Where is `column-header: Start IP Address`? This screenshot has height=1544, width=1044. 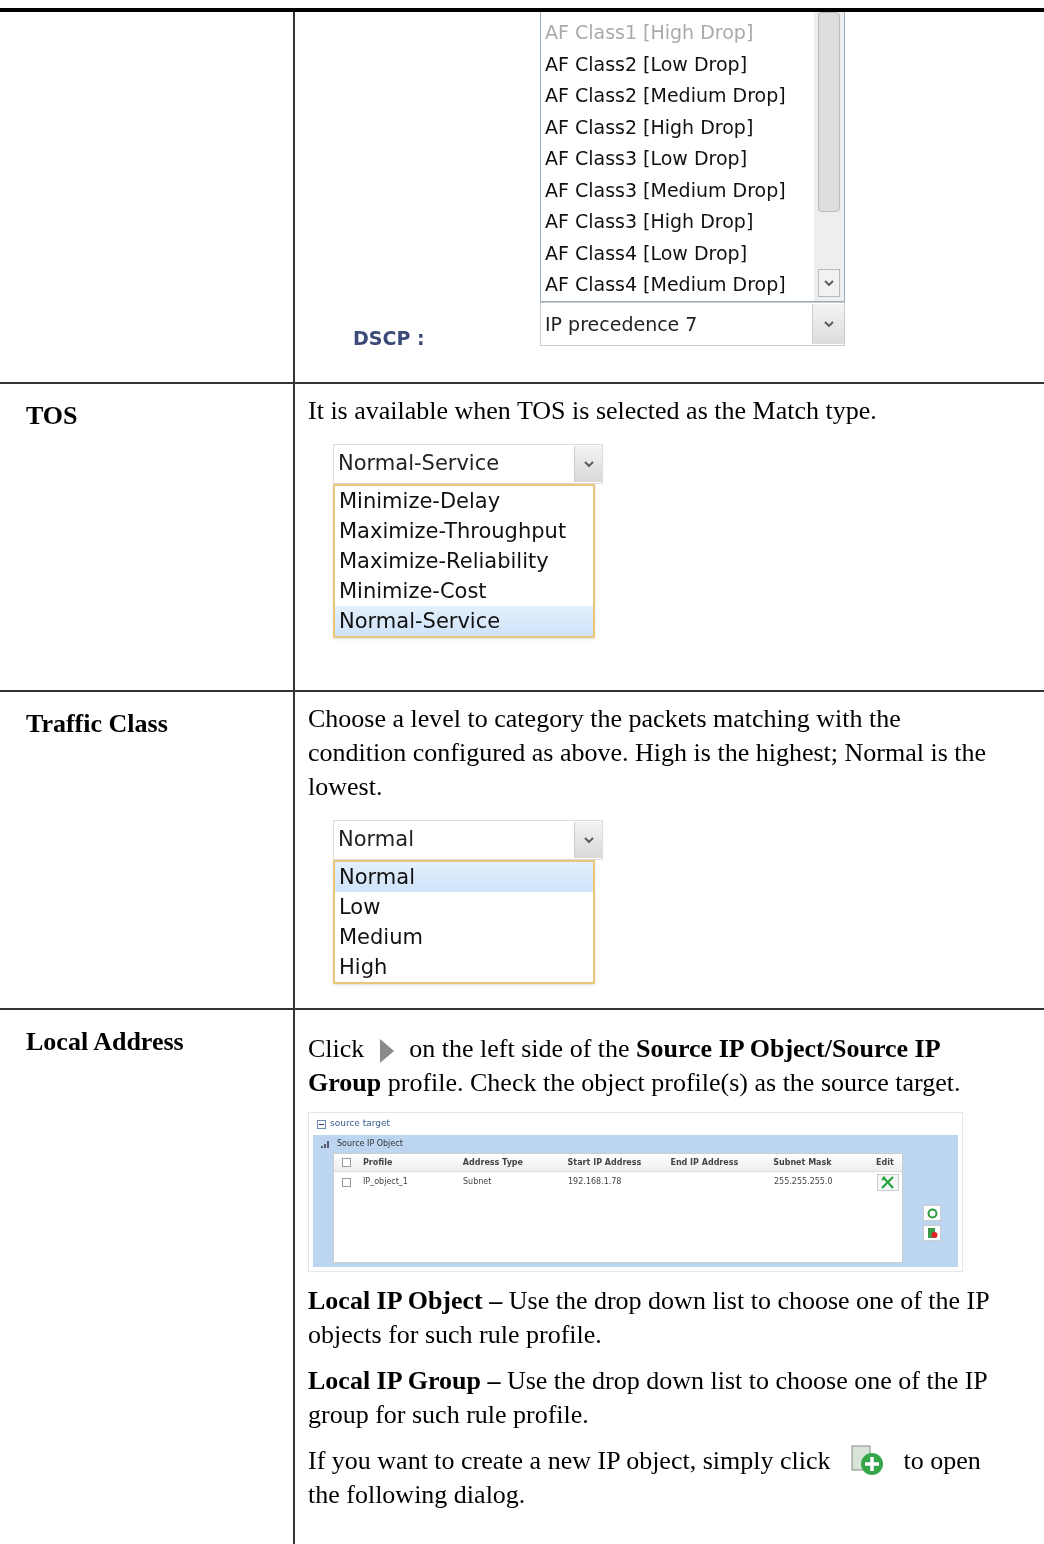 column-header: Start IP Address is located at coordinates (605, 1162).